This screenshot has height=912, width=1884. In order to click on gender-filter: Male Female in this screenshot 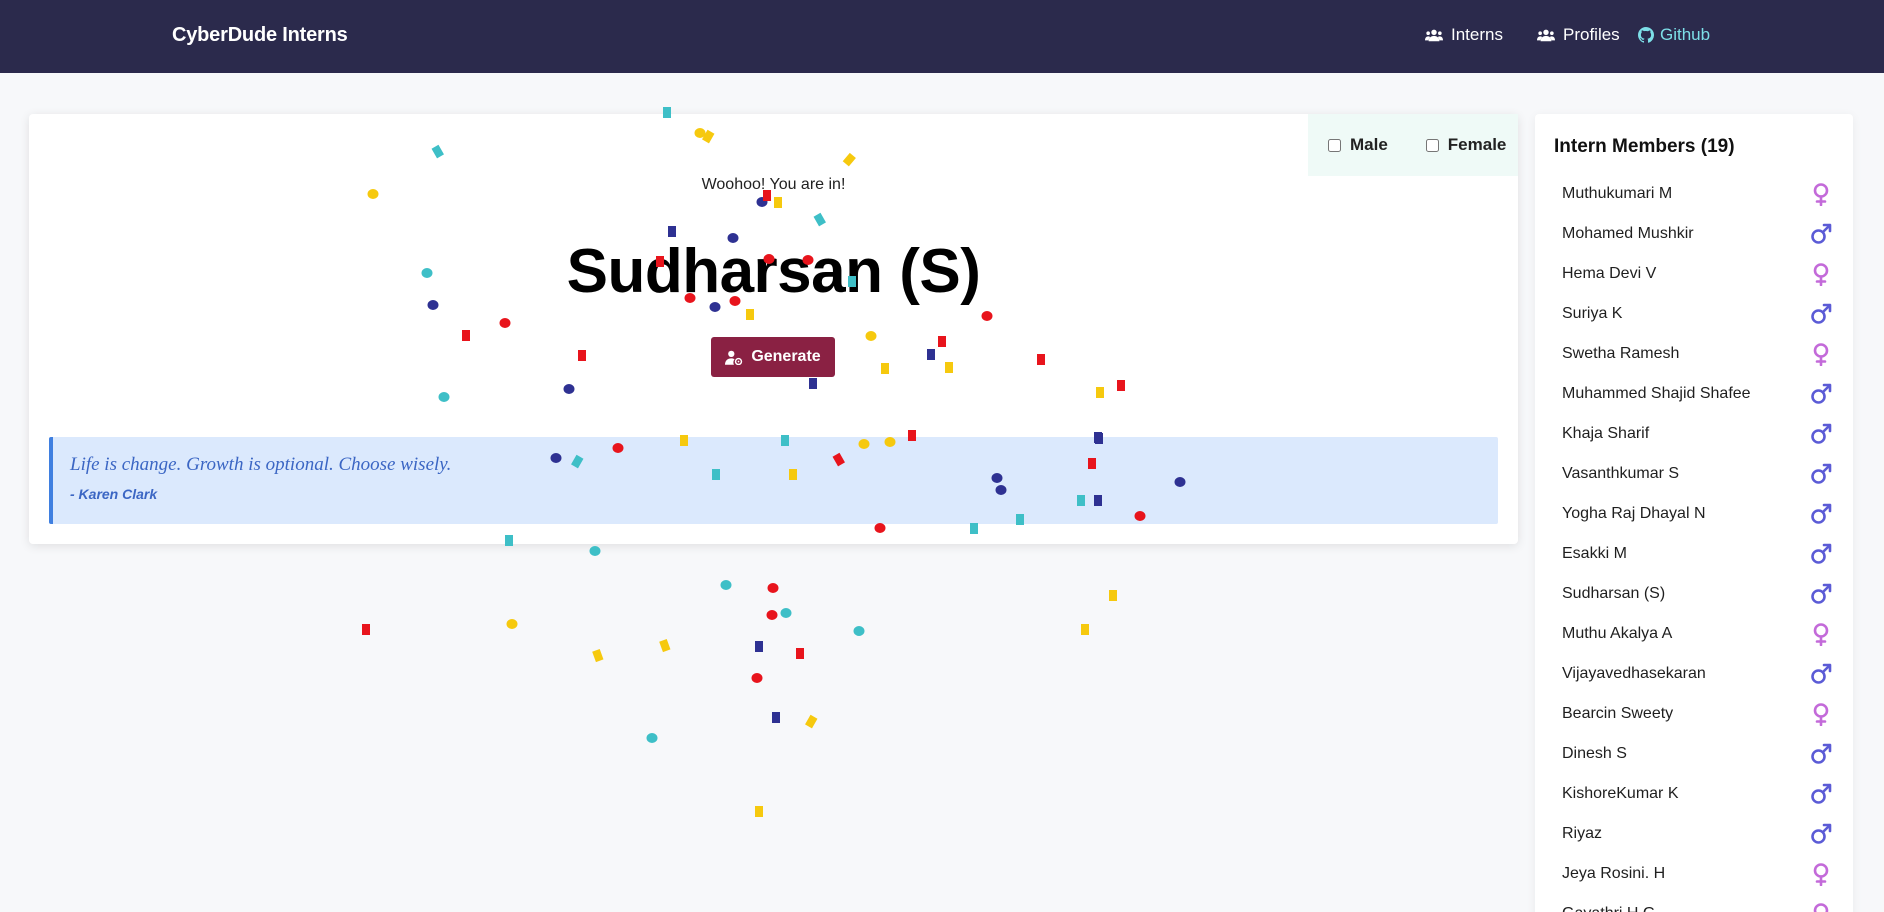, I will do `click(1413, 145)`.